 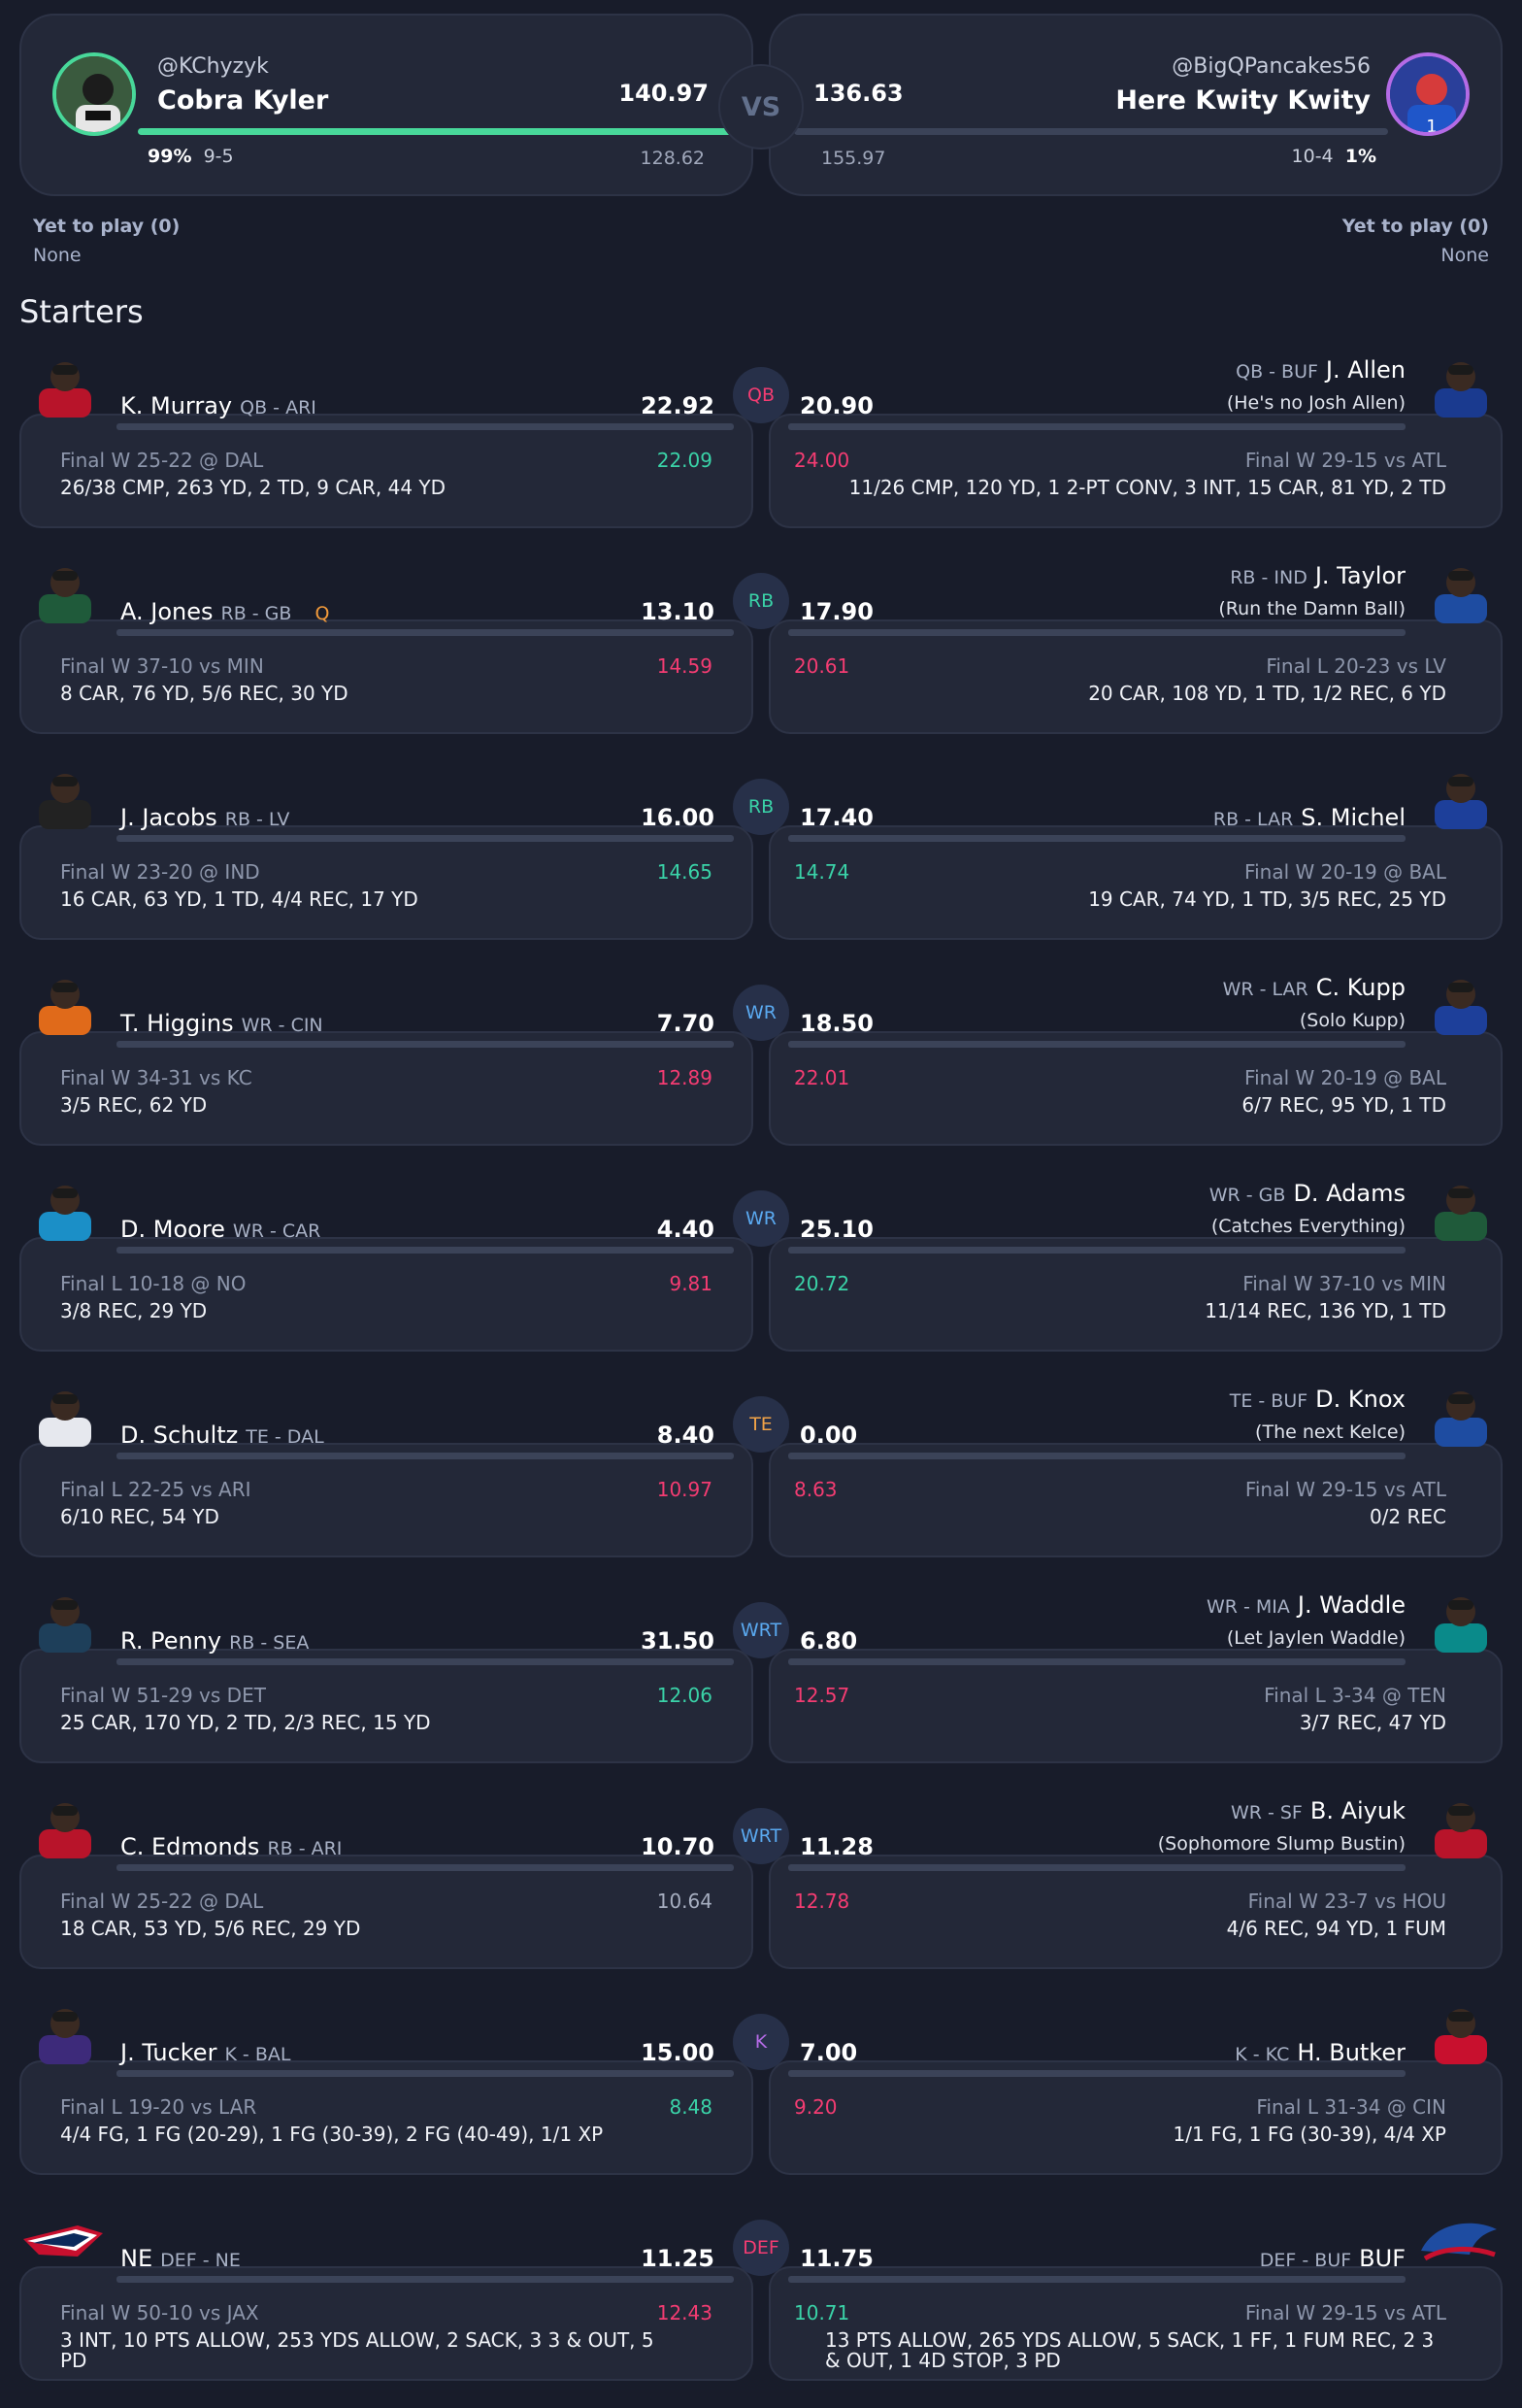 I want to click on player-name-right: K - KC H. Butker, so click(x=1317, y=2052).